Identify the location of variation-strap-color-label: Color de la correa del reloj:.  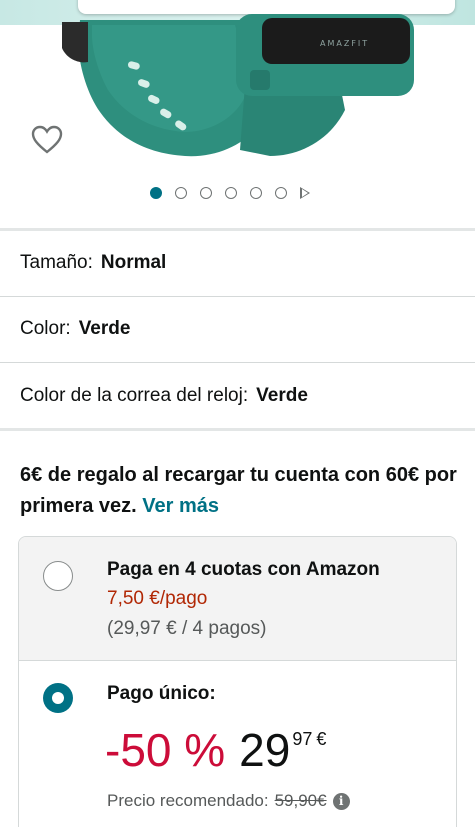
(134, 395).